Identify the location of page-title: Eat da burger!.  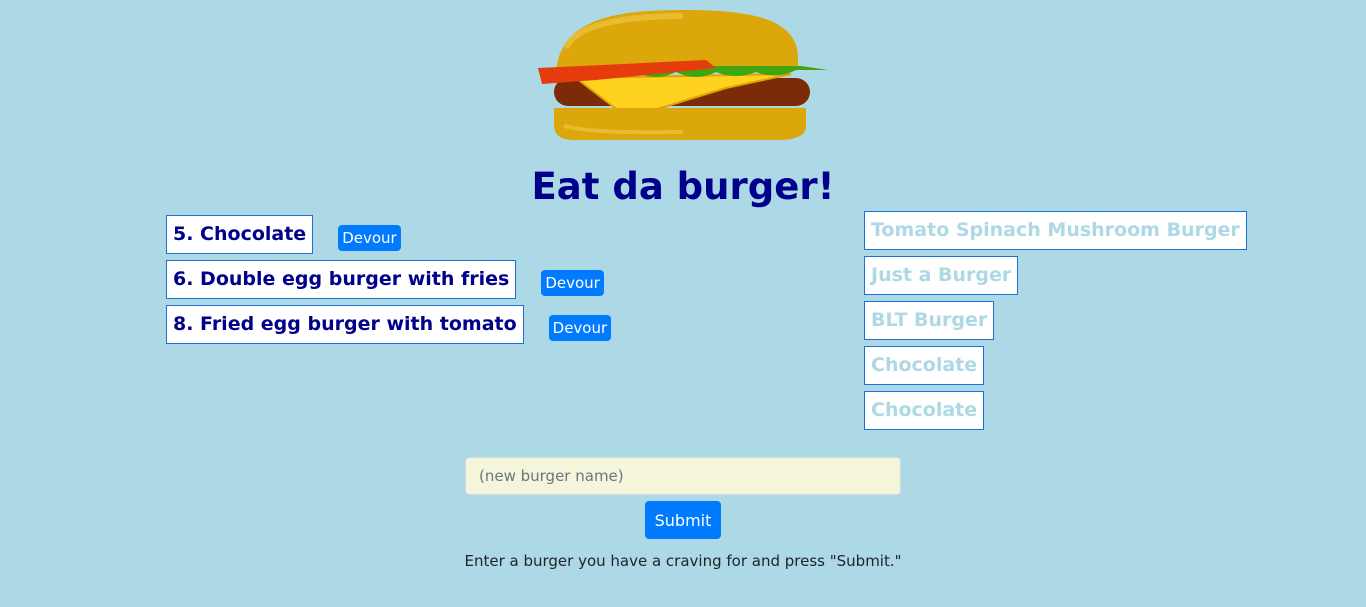
(683, 186).